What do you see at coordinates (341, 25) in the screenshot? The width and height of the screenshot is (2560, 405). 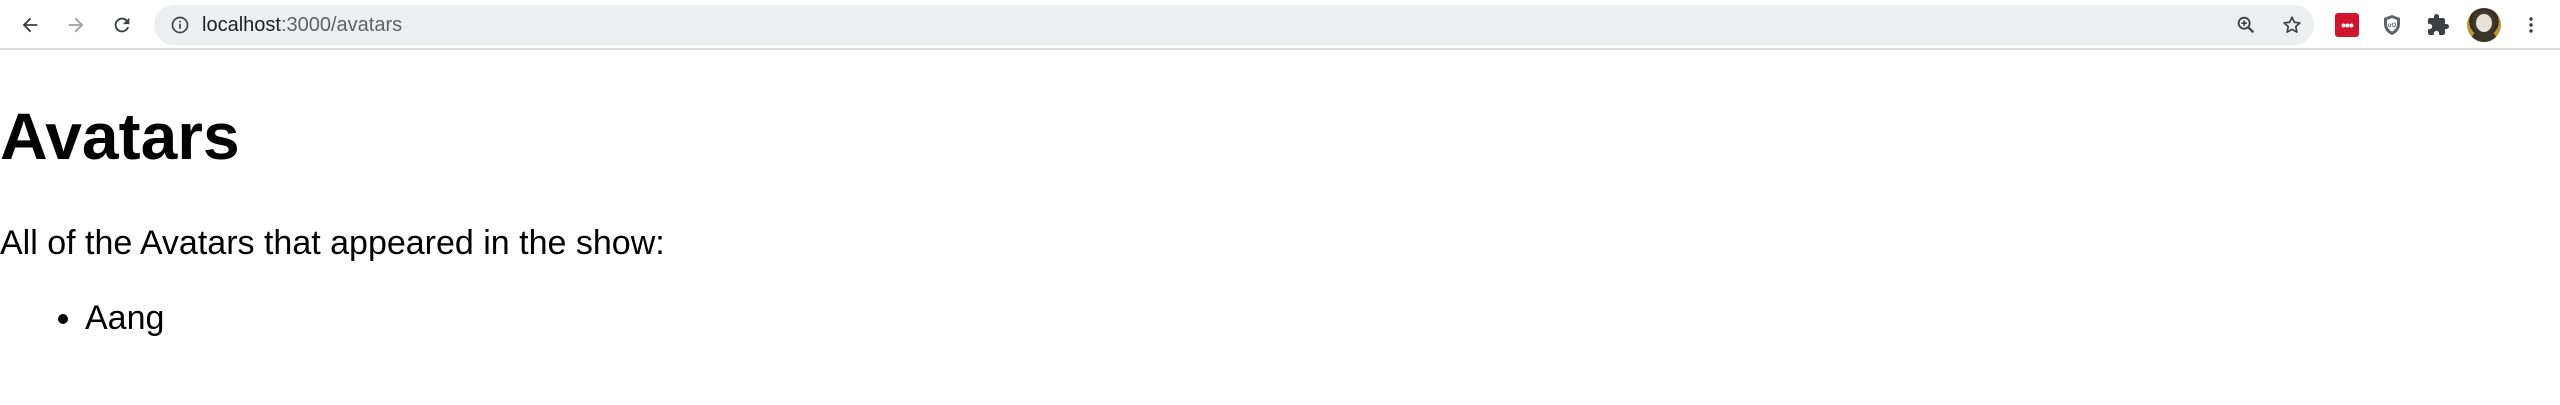 I see `url-path: :3000/avatars` at bounding box center [341, 25].